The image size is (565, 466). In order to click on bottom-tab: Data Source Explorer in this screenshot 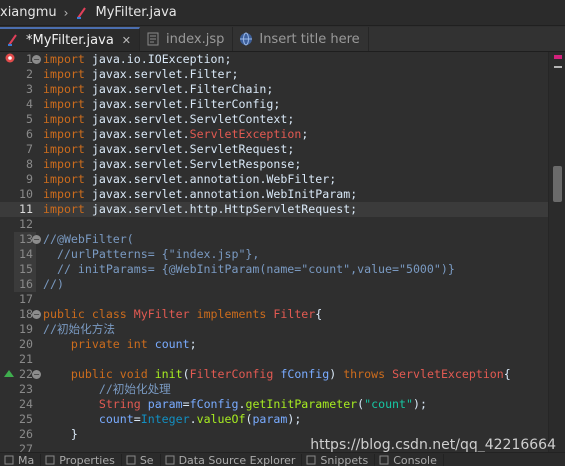, I will do `click(232, 460)`.